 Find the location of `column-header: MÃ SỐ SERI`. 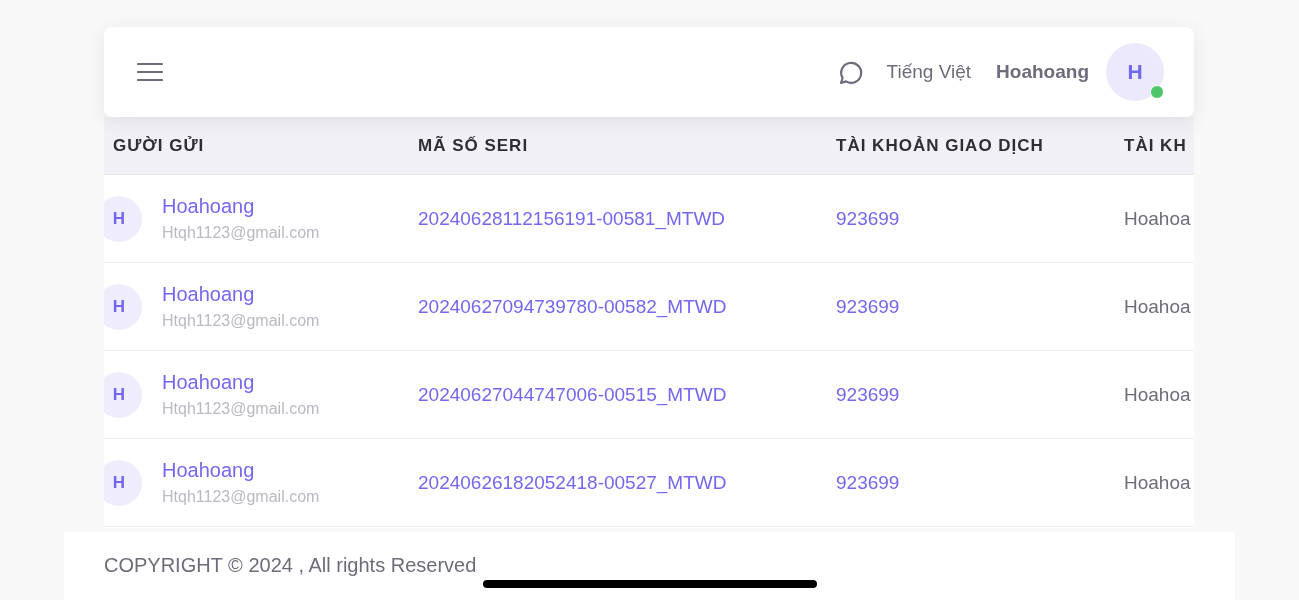

column-header: MÃ SỐ SERI is located at coordinates (474, 145).